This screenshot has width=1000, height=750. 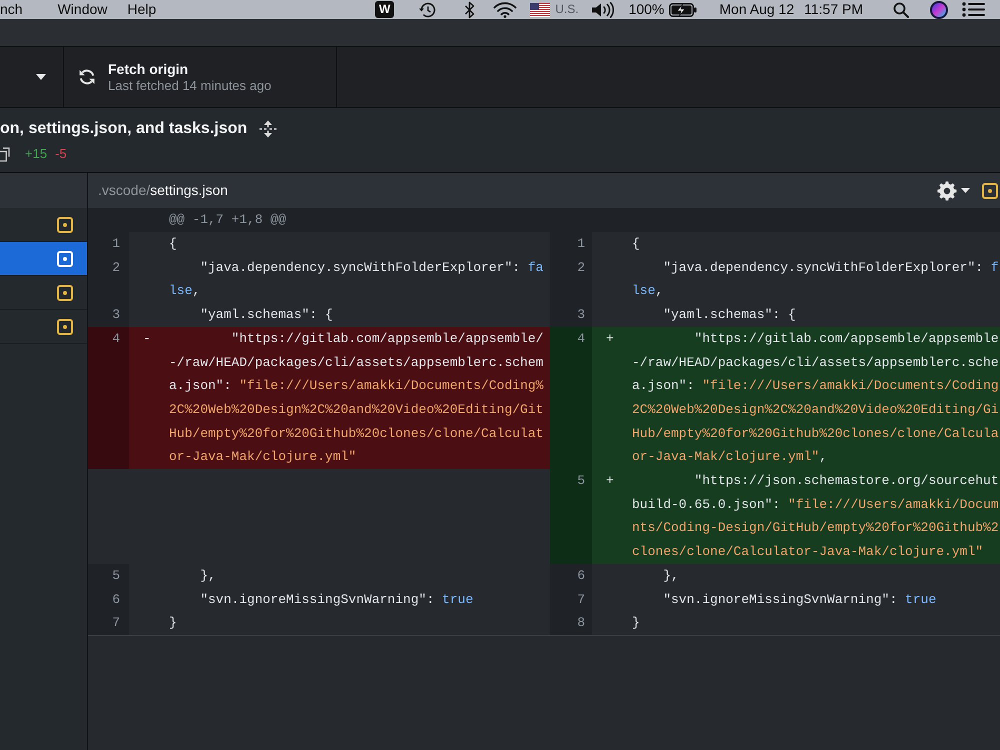 What do you see at coordinates (43, 259) in the screenshot?
I see `file-list-item` at bounding box center [43, 259].